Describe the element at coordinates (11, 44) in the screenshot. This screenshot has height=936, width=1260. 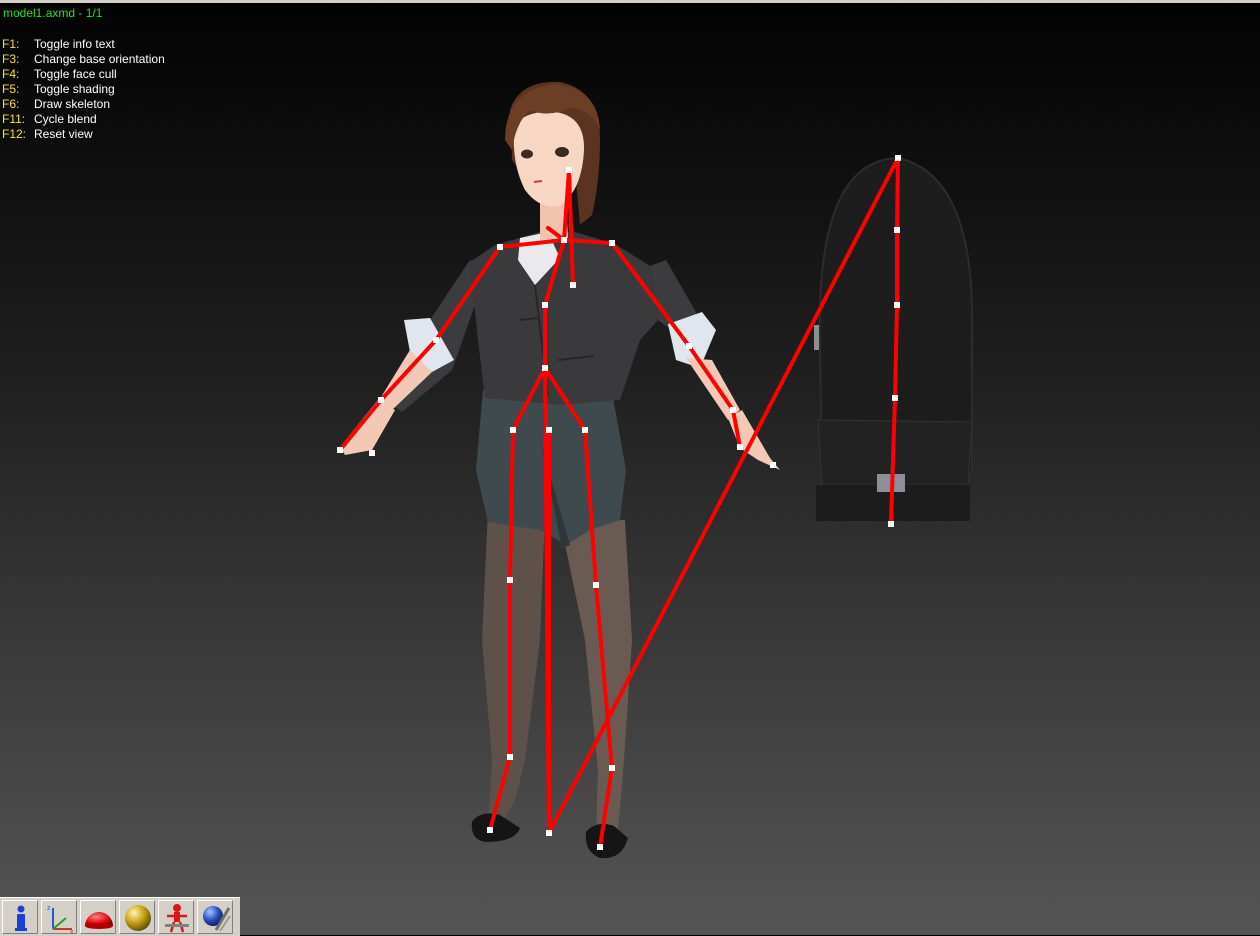
I see `help-key: F1:` at that location.